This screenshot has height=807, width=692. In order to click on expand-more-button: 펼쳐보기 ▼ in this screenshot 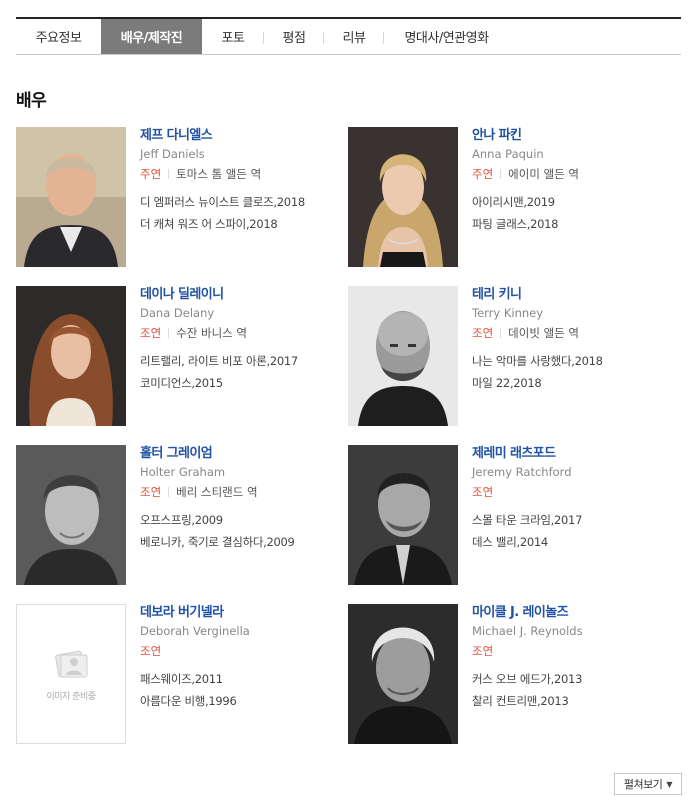, I will do `click(648, 784)`.